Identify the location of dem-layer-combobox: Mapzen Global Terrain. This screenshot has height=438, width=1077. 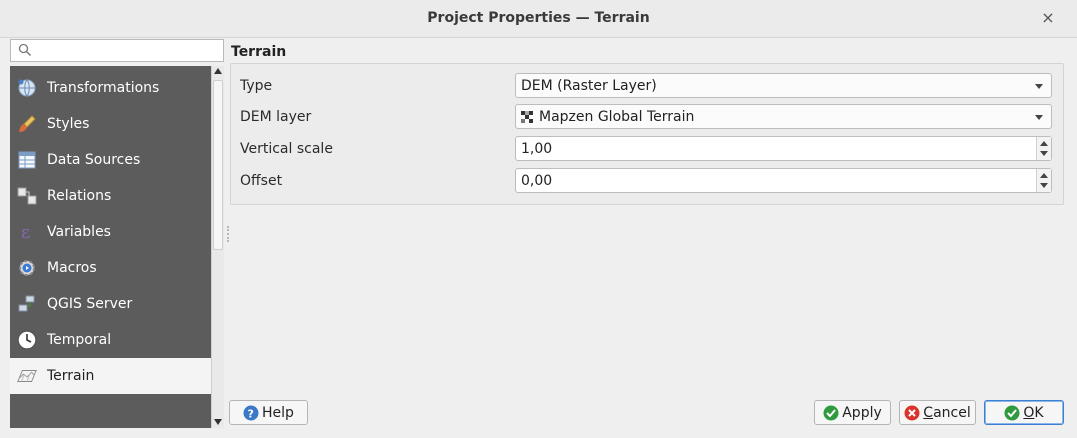
(783, 116).